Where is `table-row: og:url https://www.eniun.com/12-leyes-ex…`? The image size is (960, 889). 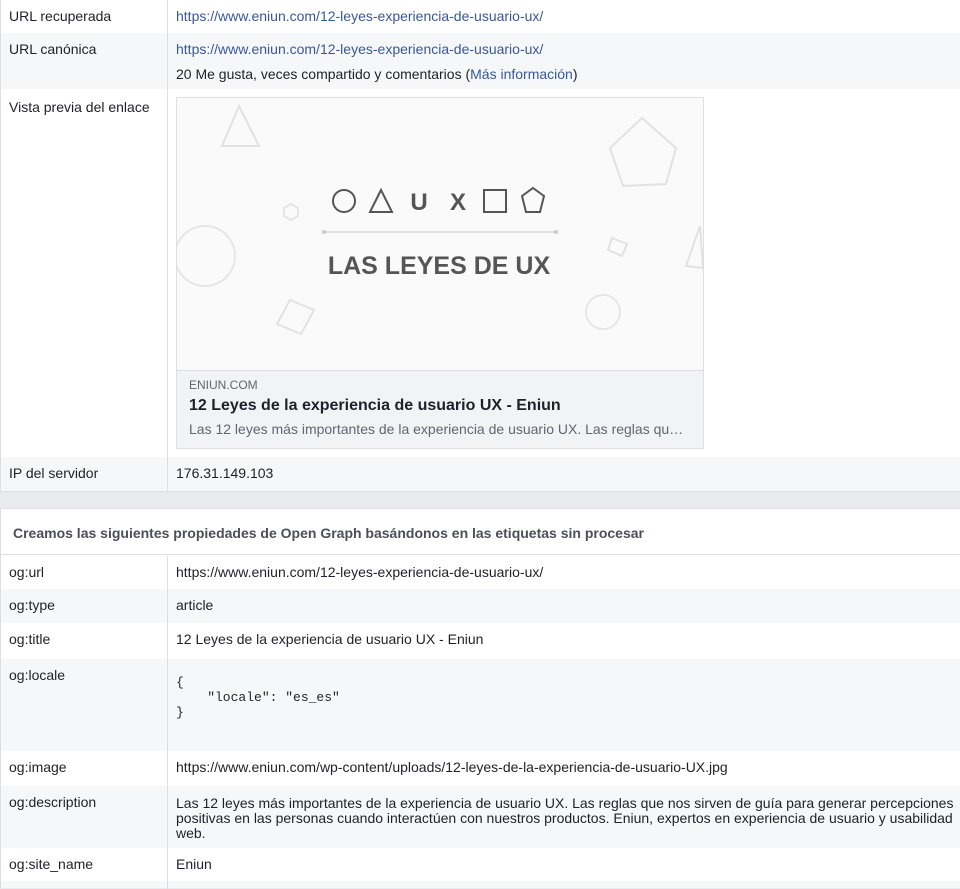
table-row: og:url https://www.eniun.com/12-leyes-ex… is located at coordinates (480, 572).